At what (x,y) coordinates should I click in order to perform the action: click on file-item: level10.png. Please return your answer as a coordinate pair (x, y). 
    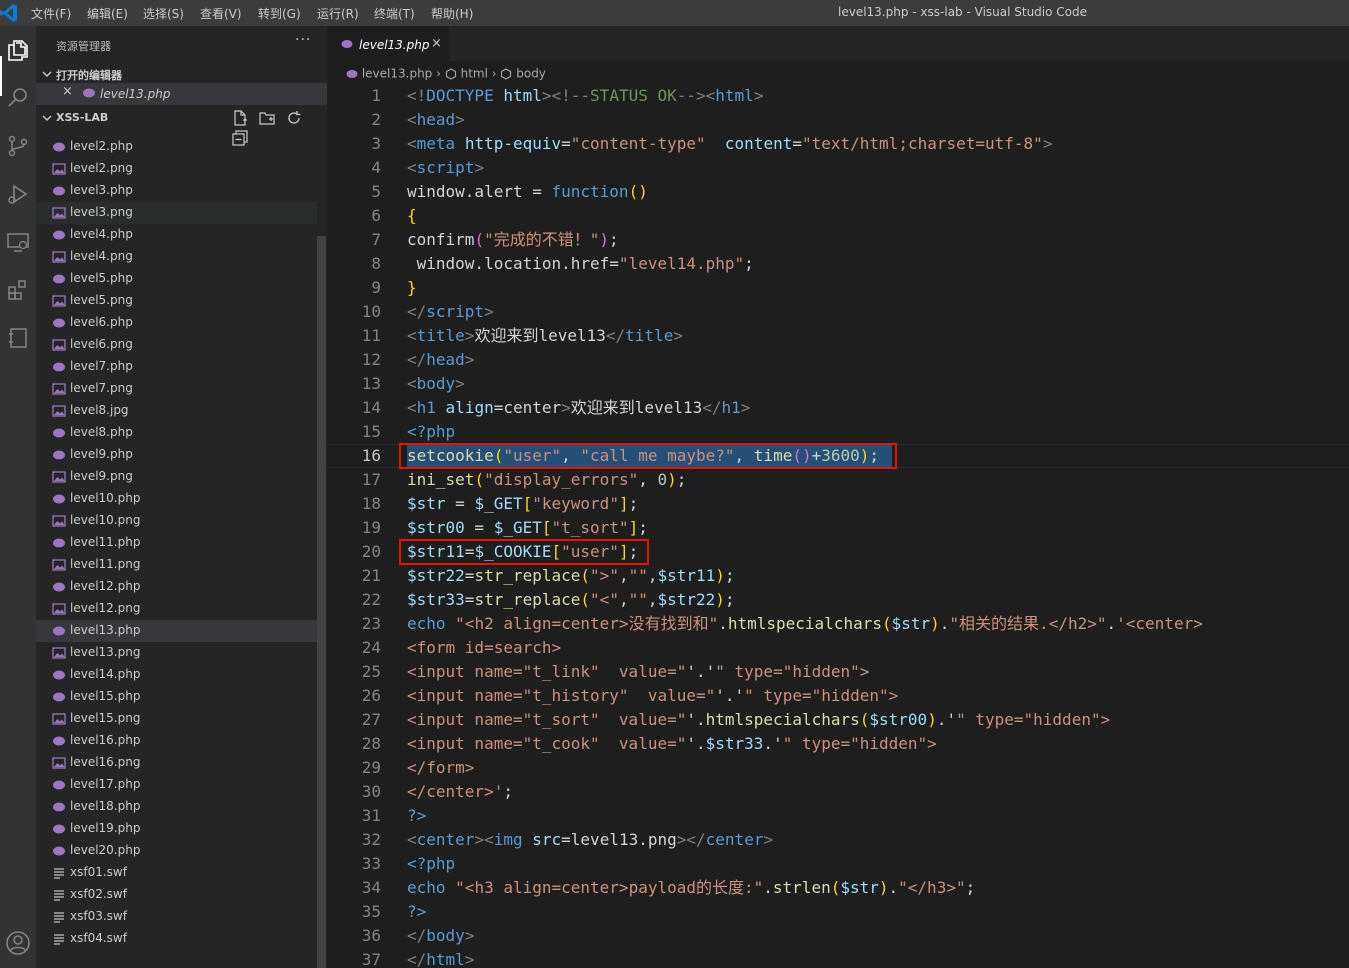
    Looking at the image, I should click on (176, 521).